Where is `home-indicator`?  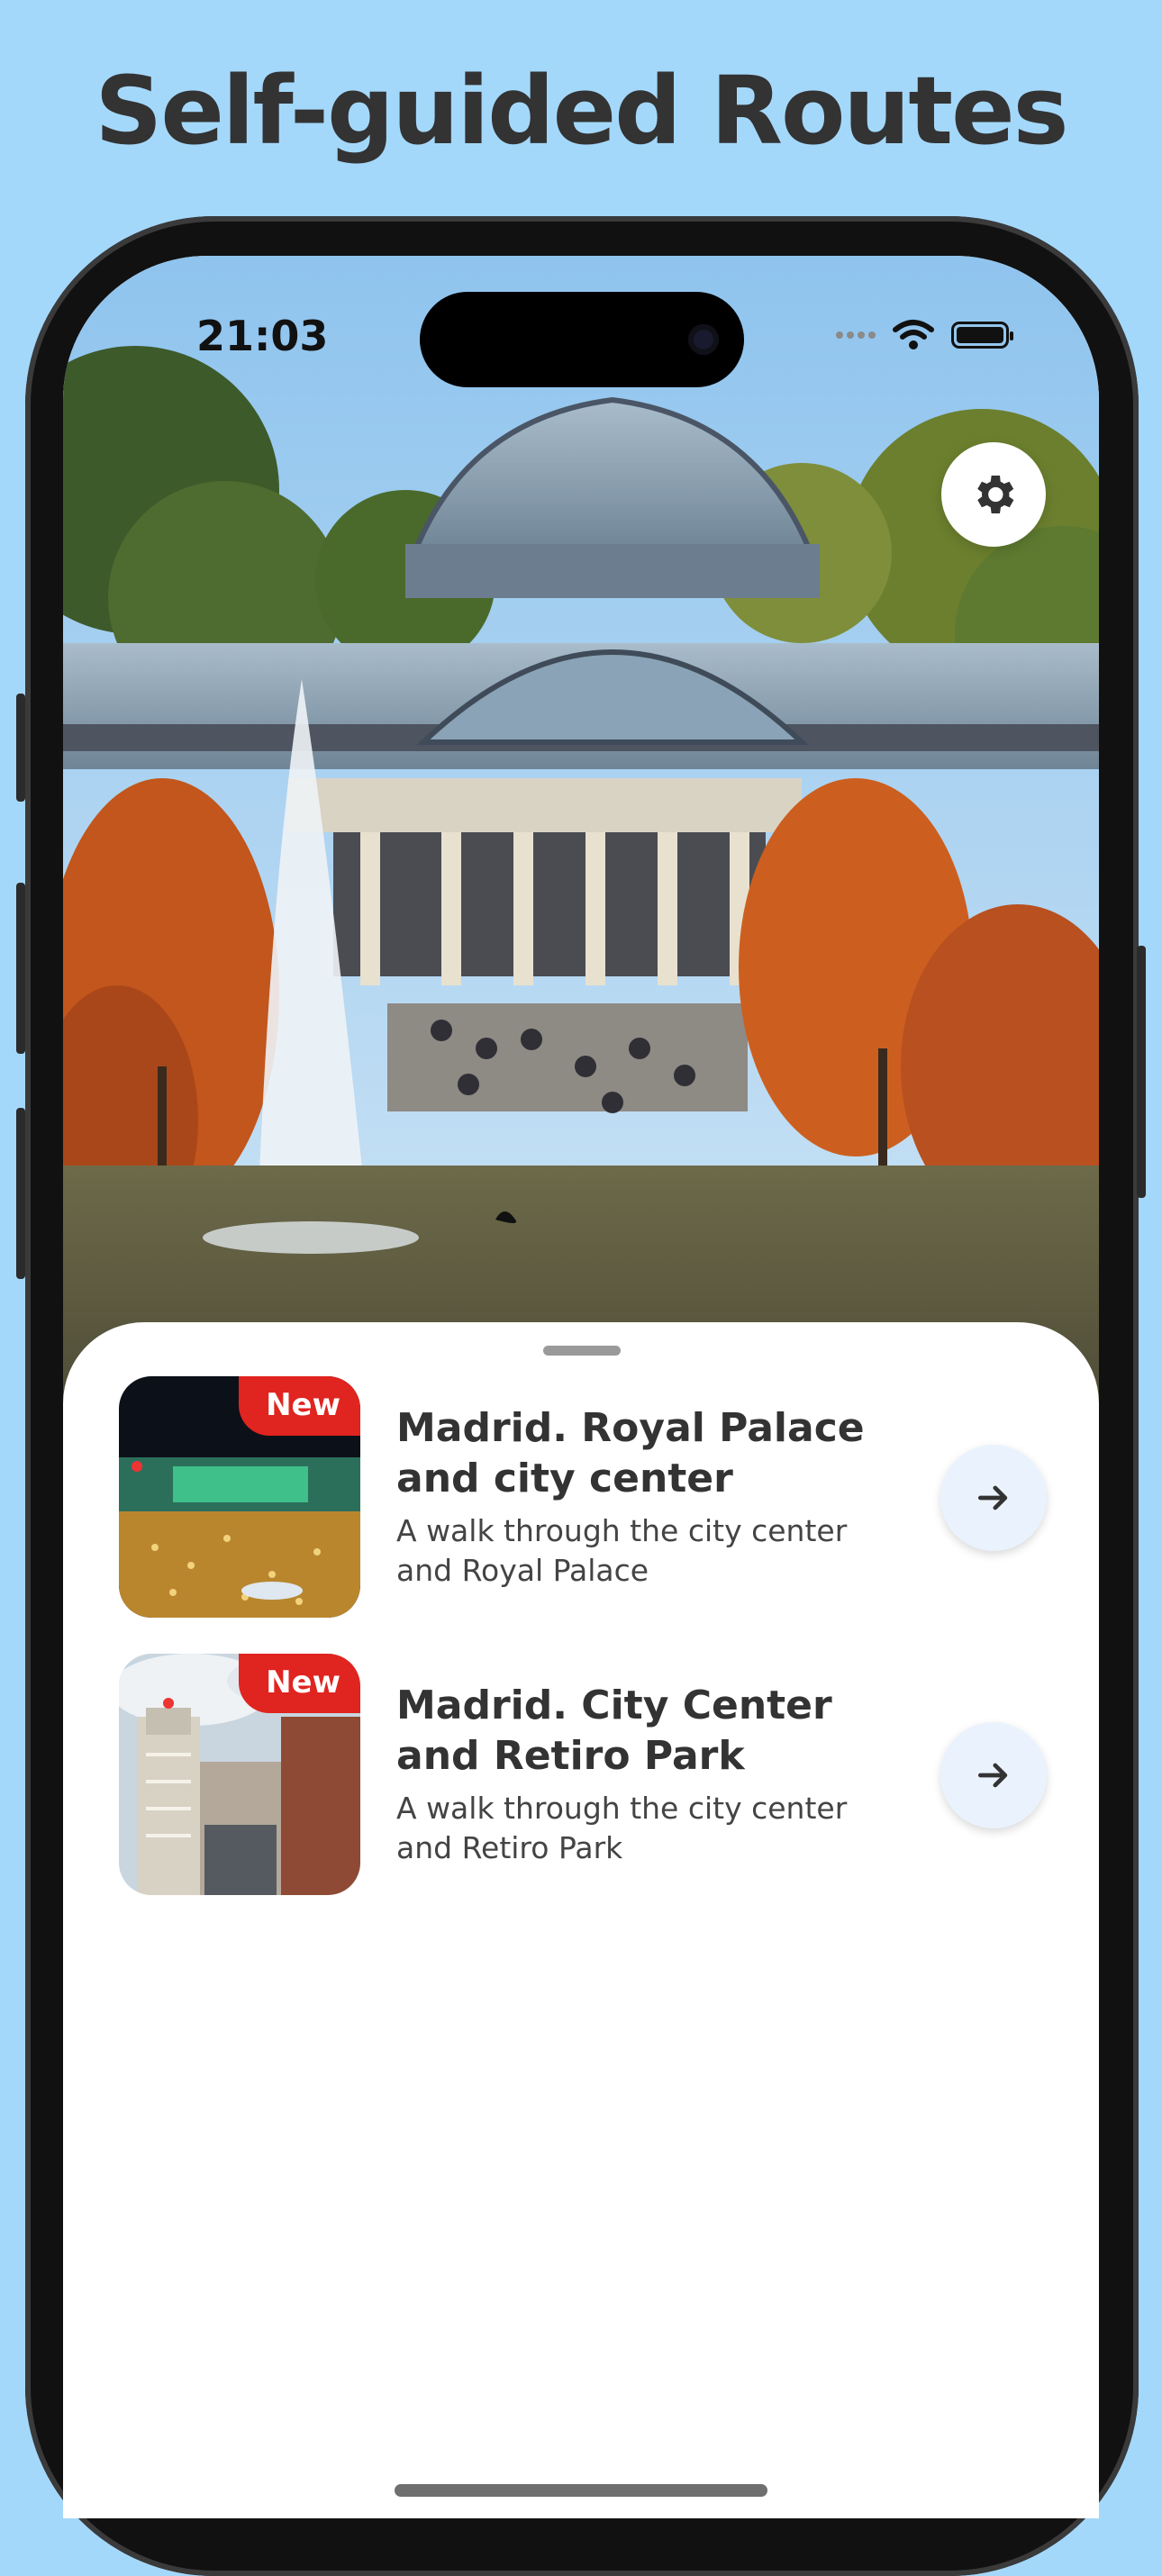
home-indicator is located at coordinates (581, 2490).